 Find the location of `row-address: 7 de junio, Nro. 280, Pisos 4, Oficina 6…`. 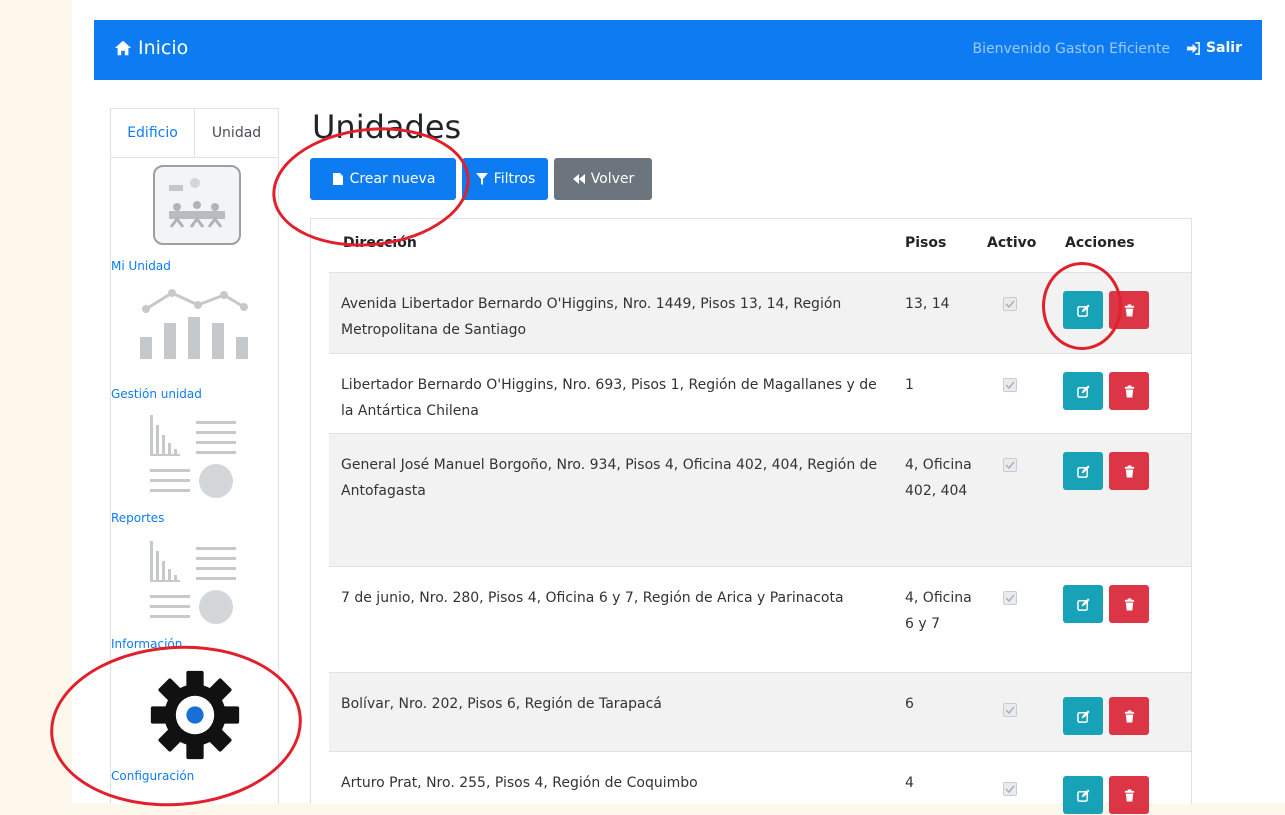

row-address: 7 de junio, Nro. 280, Pisos 4, Oficina 6… is located at coordinates (592, 598).